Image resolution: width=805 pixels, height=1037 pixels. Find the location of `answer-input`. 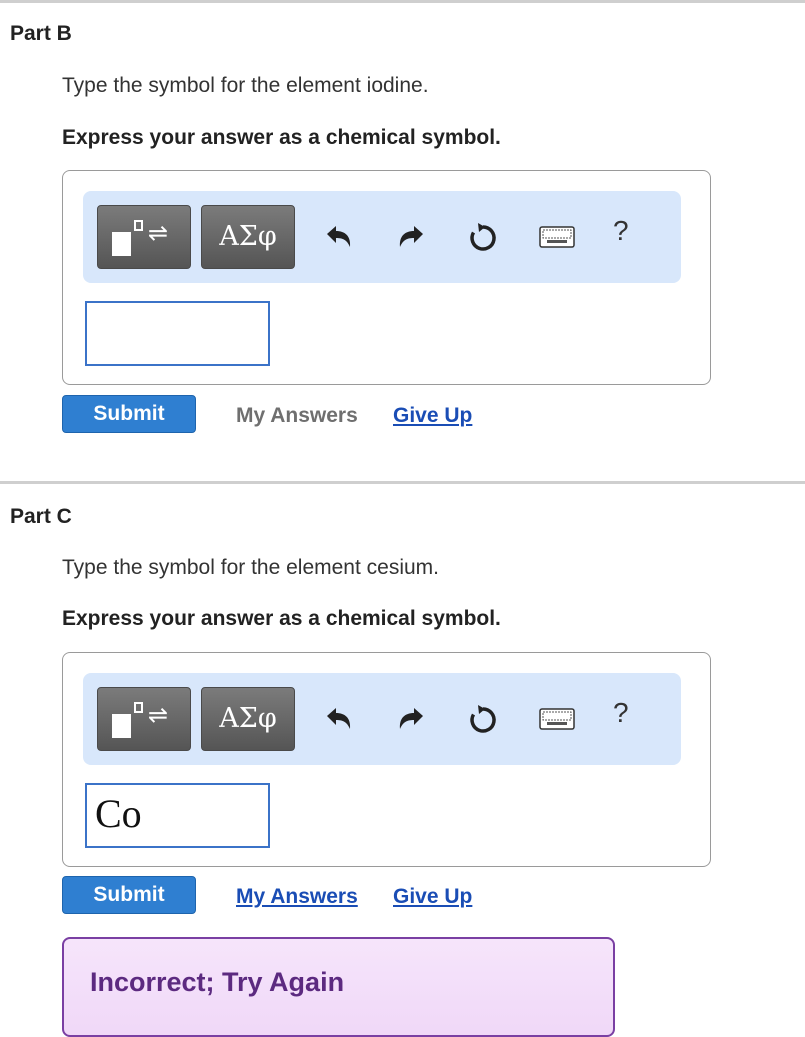

answer-input is located at coordinates (177, 333).